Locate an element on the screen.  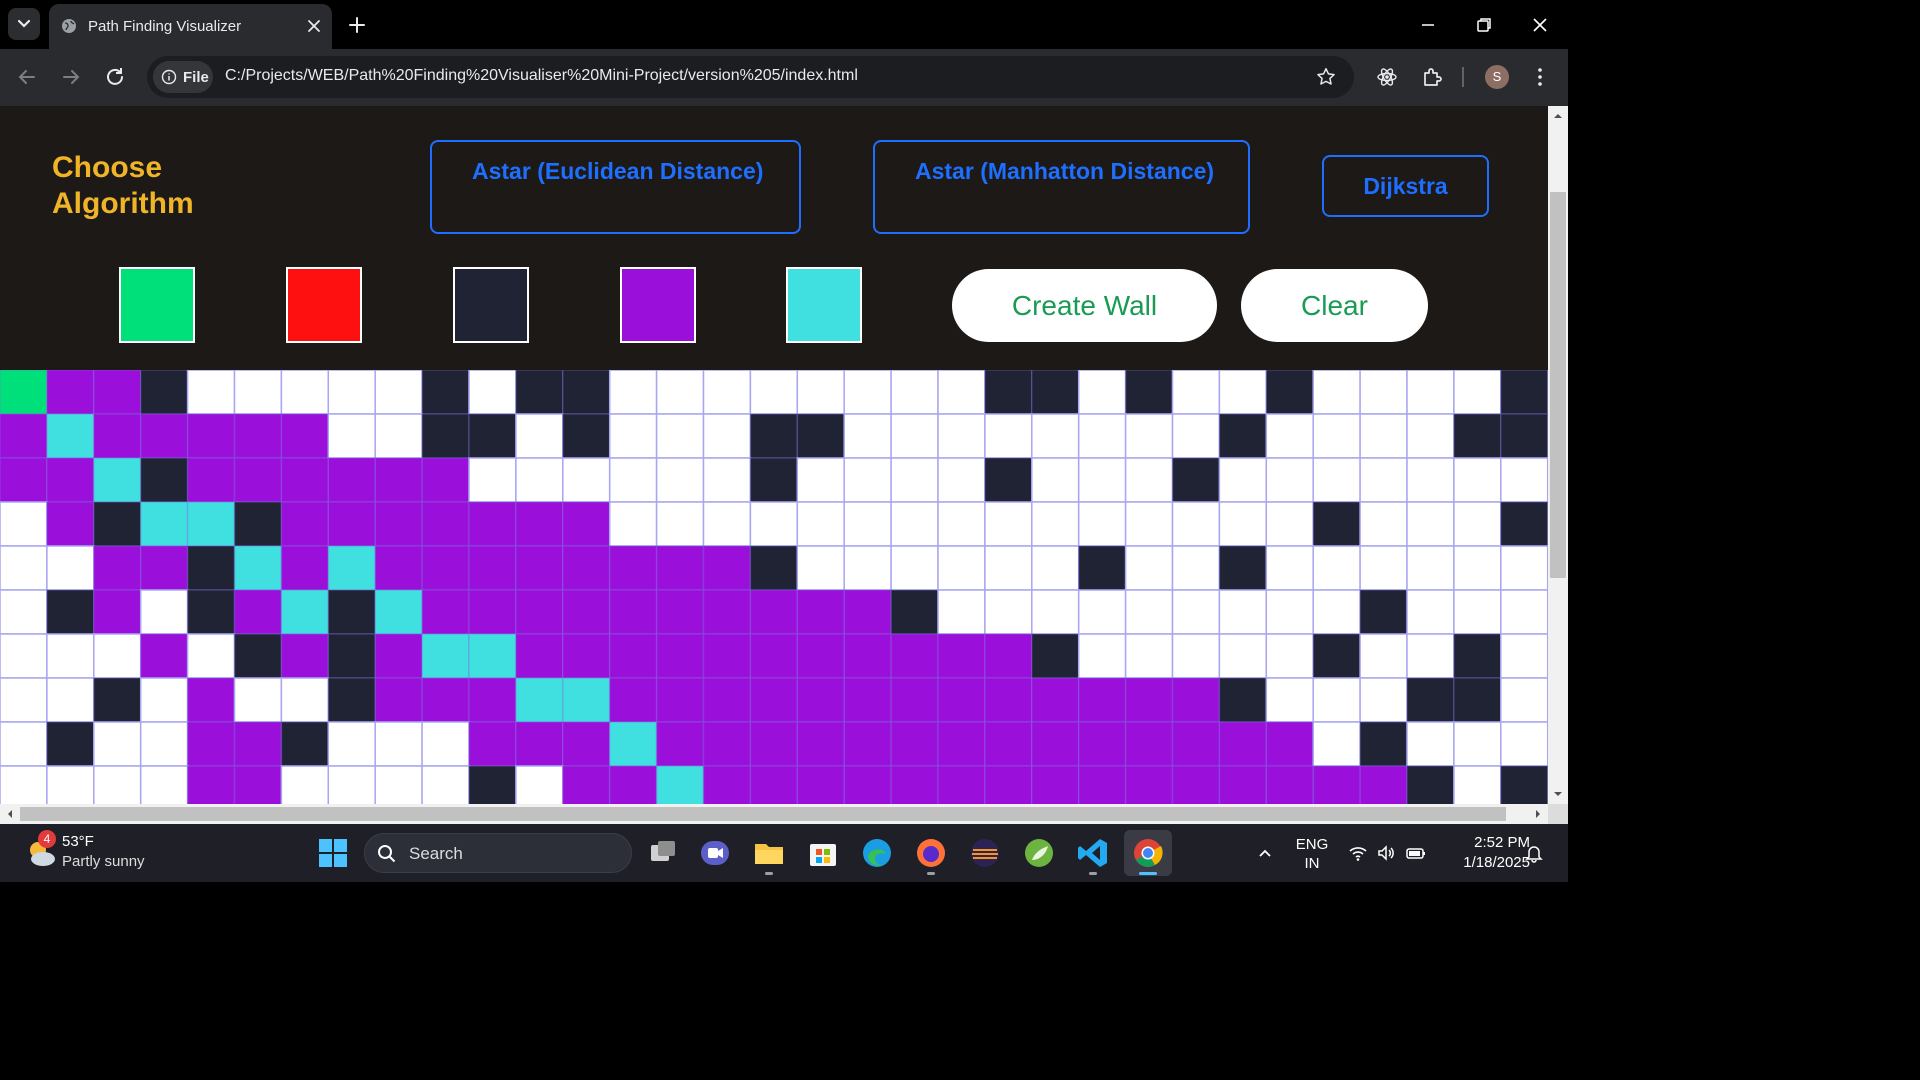
vertical-scroll-thumb is located at coordinates (1558, 385).